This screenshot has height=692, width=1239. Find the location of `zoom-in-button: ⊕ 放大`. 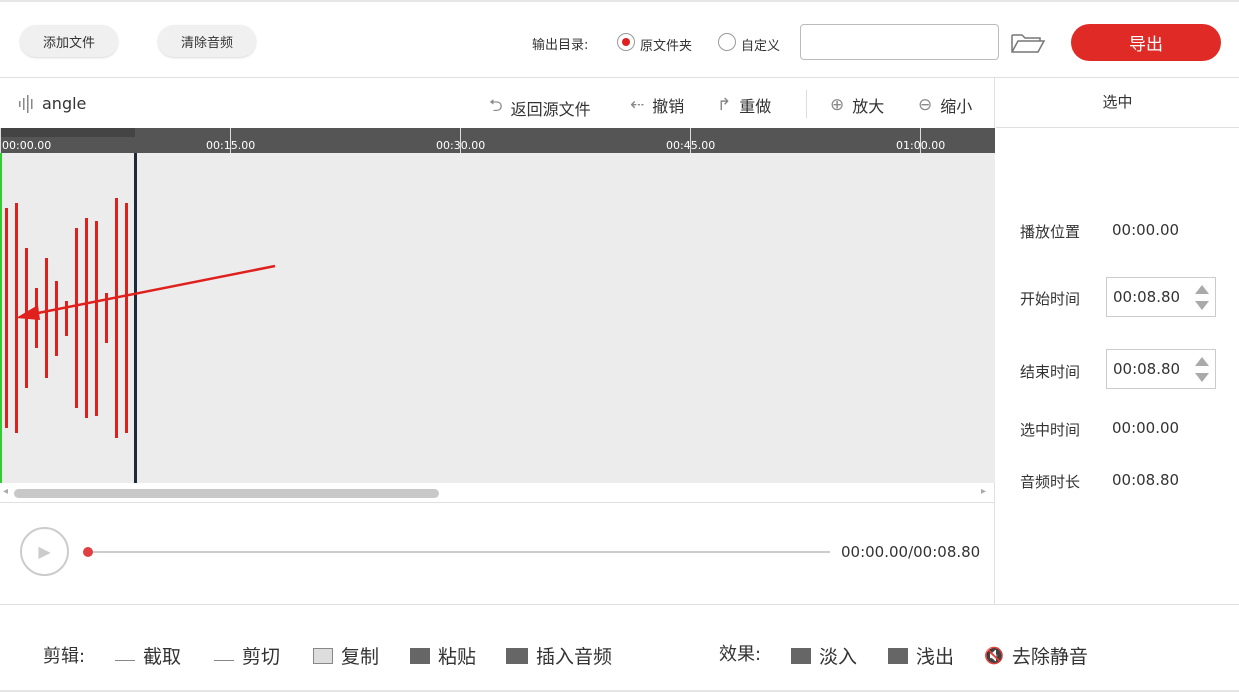

zoom-in-button: ⊕ 放大 is located at coordinates (857, 105).